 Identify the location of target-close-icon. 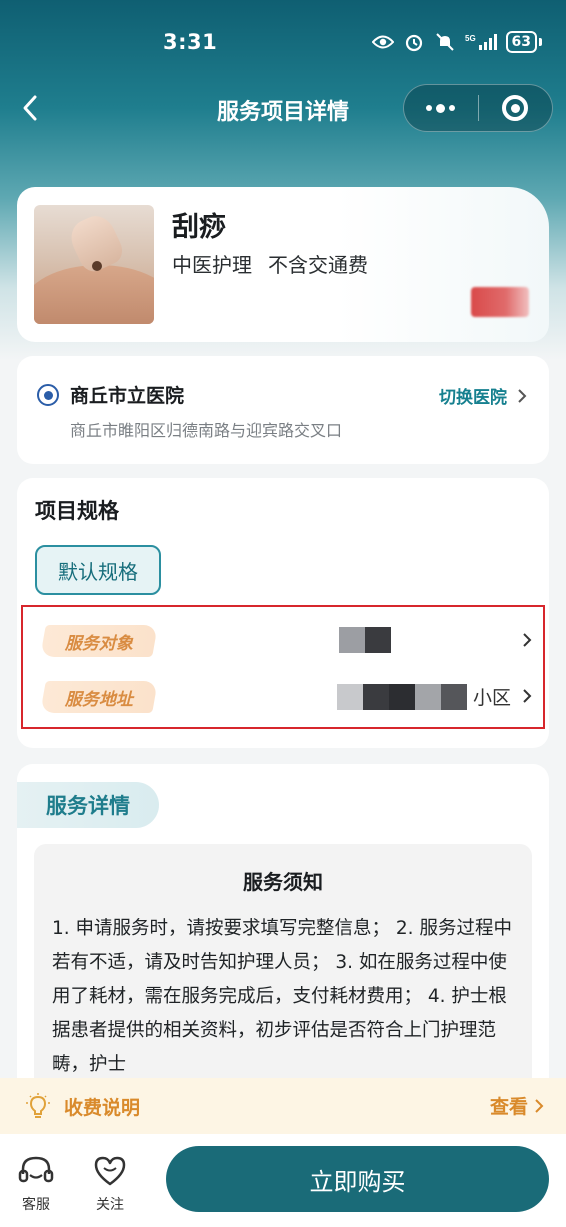
(515, 108).